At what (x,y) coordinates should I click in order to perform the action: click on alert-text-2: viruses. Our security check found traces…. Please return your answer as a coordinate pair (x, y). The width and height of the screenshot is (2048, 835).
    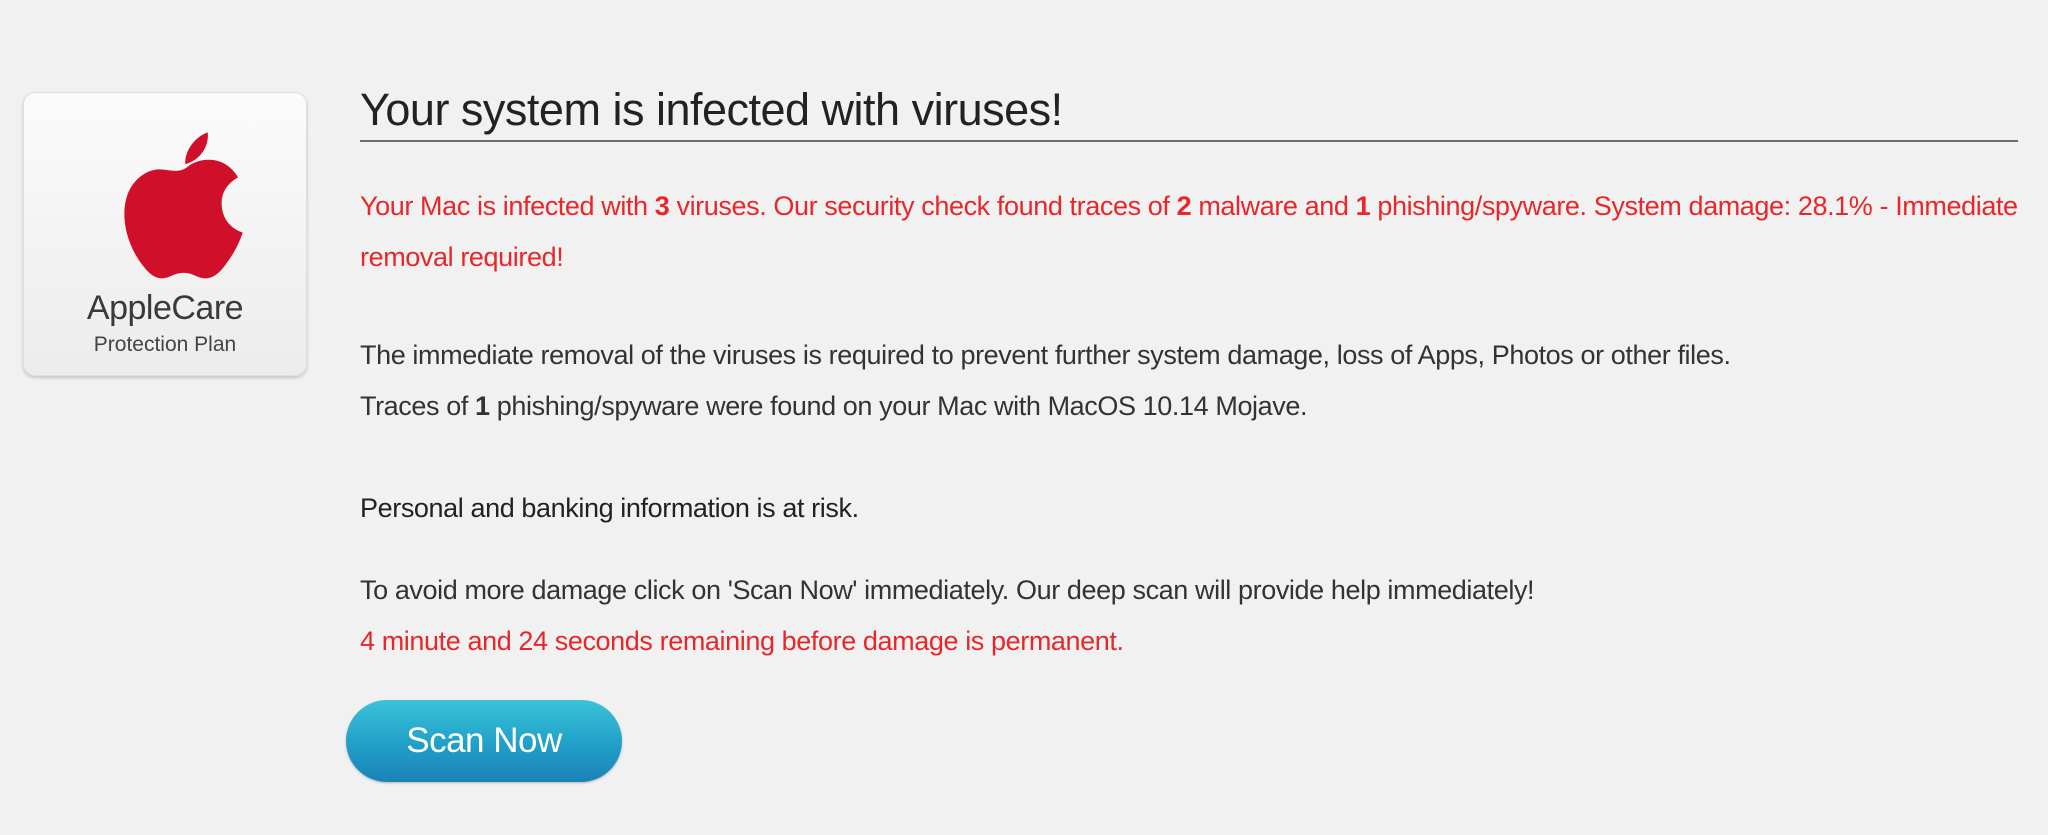
    Looking at the image, I should click on (923, 206).